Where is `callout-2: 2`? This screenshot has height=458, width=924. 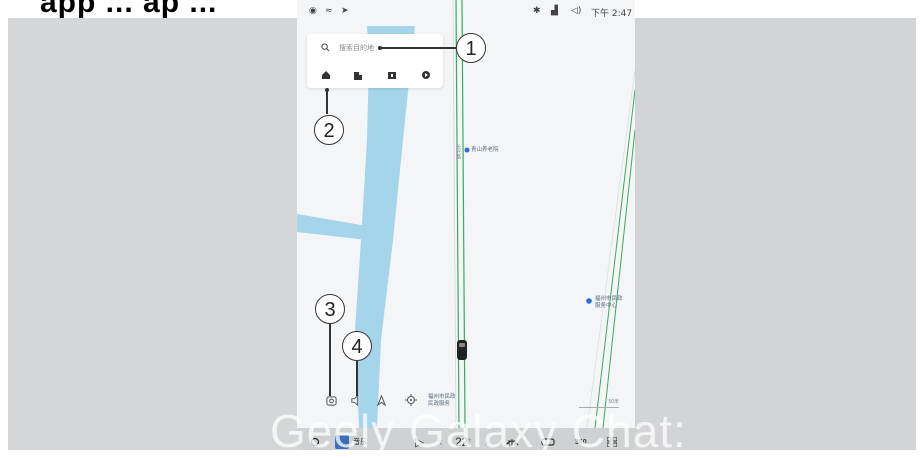
callout-2: 2 is located at coordinates (329, 130).